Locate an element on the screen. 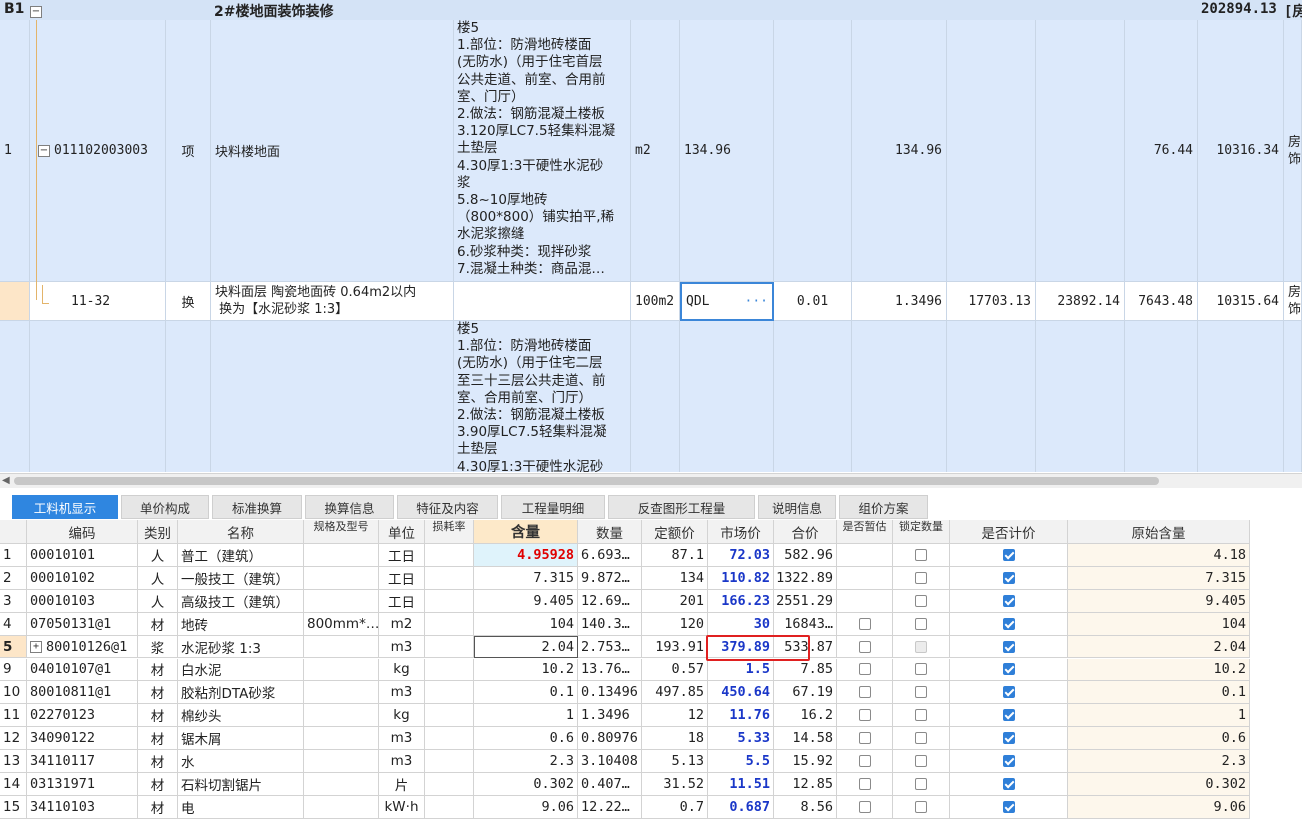  section-row-b1: B1 − 2#楼地面装饰装修 202894.13 [房 is located at coordinates (651, 10).